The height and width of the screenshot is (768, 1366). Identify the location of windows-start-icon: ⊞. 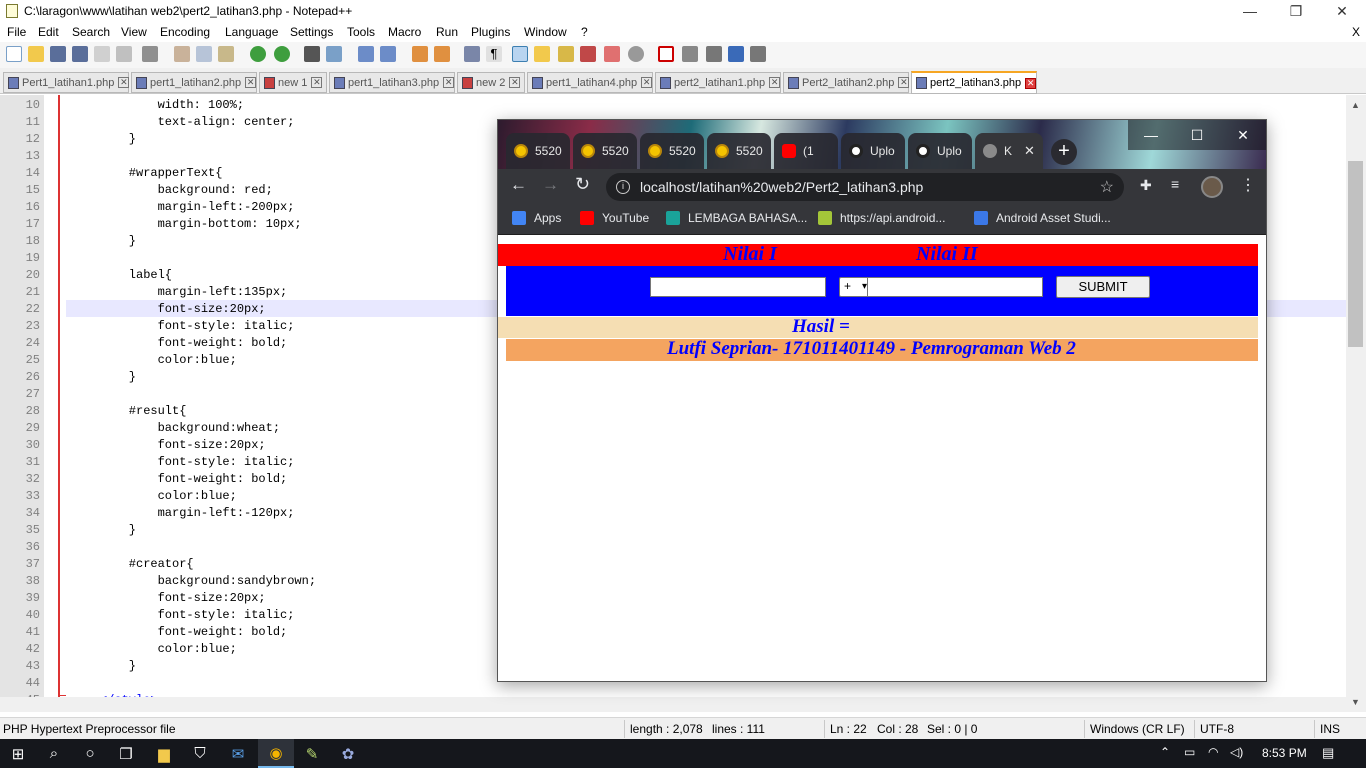
(18, 753).